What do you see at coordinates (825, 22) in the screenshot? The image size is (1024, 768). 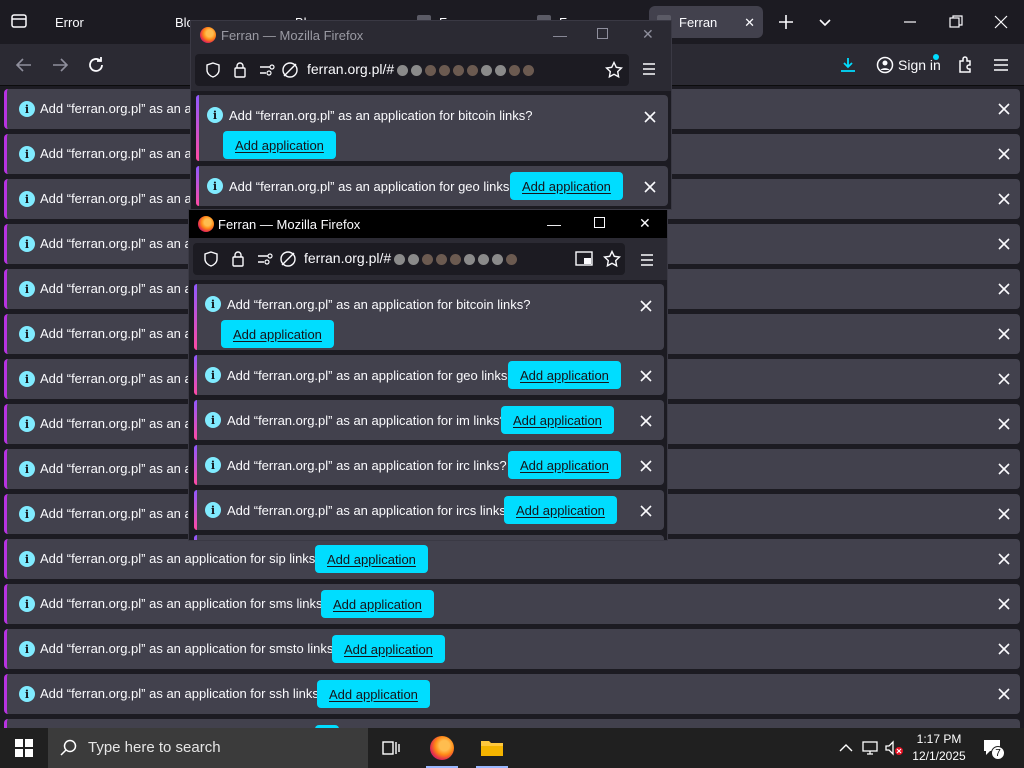 I see `chevron-down-icon` at bounding box center [825, 22].